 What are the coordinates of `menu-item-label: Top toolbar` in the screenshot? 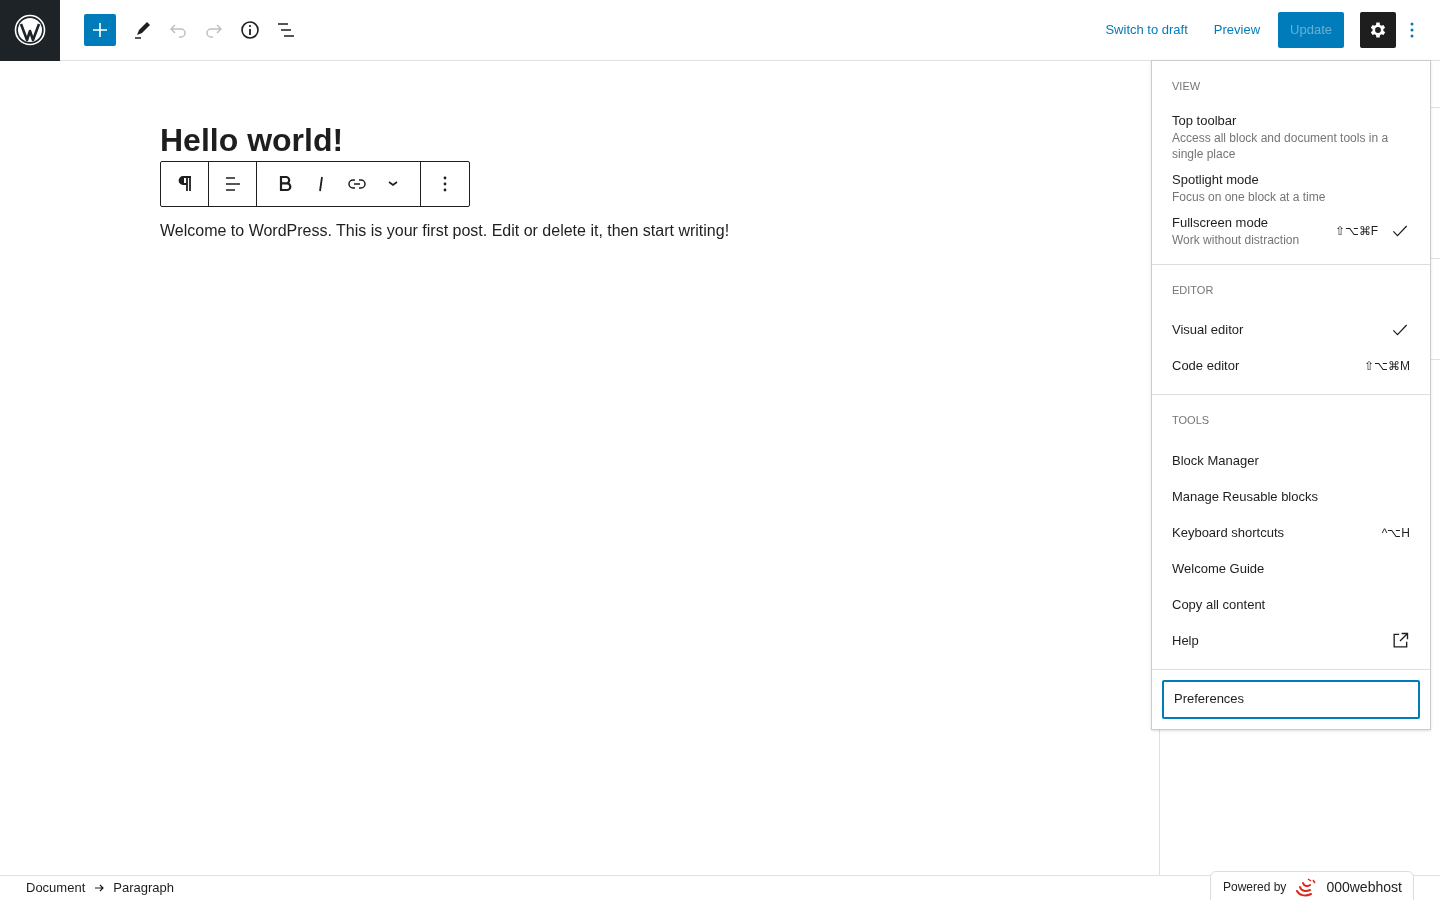 It's located at (1205, 120).